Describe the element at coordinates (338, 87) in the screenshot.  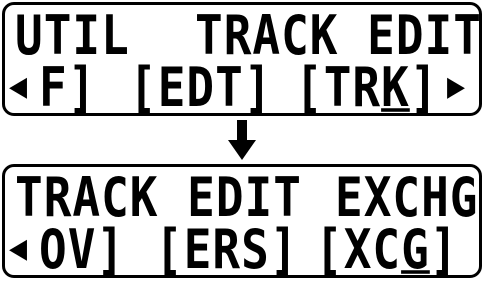
I see `menu-item-trk-prefix: [TR` at that location.